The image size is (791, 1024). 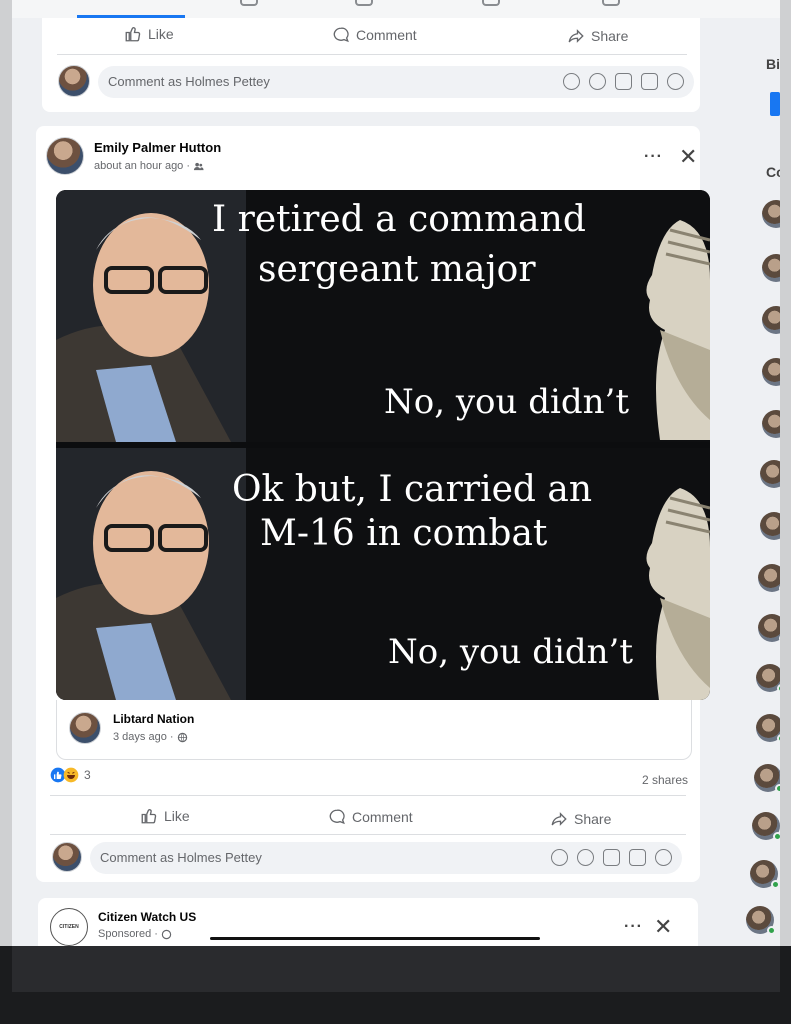 I want to click on author-name: Emily Palmer Hutton, so click(x=157, y=147).